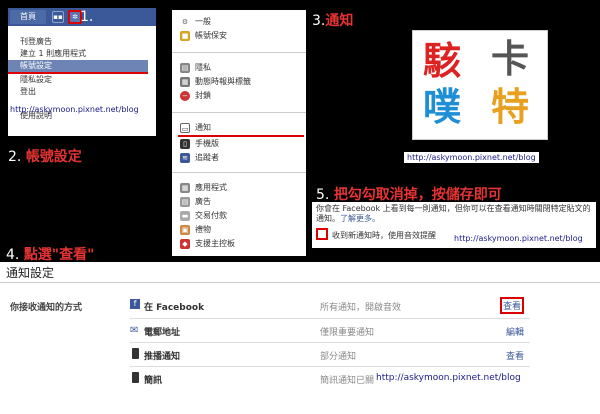 The height and width of the screenshot is (414, 600). I want to click on sound-checkbox, so click(322, 234).